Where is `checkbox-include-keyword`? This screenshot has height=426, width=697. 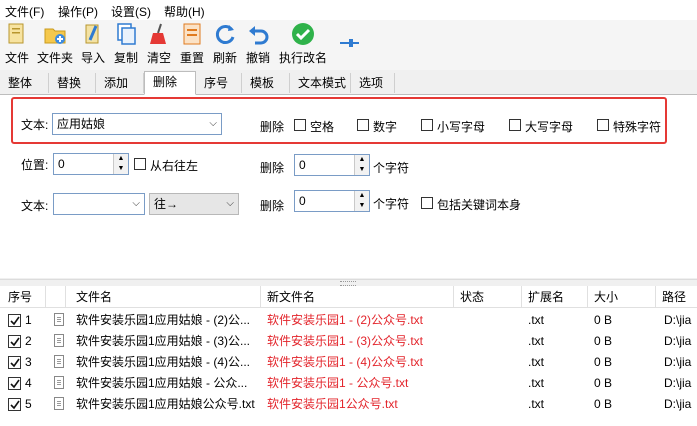 checkbox-include-keyword is located at coordinates (427, 203).